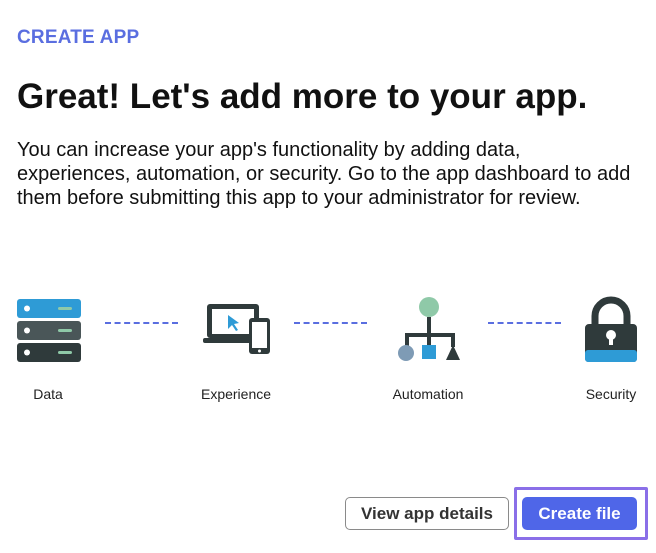 Image resolution: width=656 pixels, height=553 pixels. I want to click on step-label-data: Data, so click(48, 394).